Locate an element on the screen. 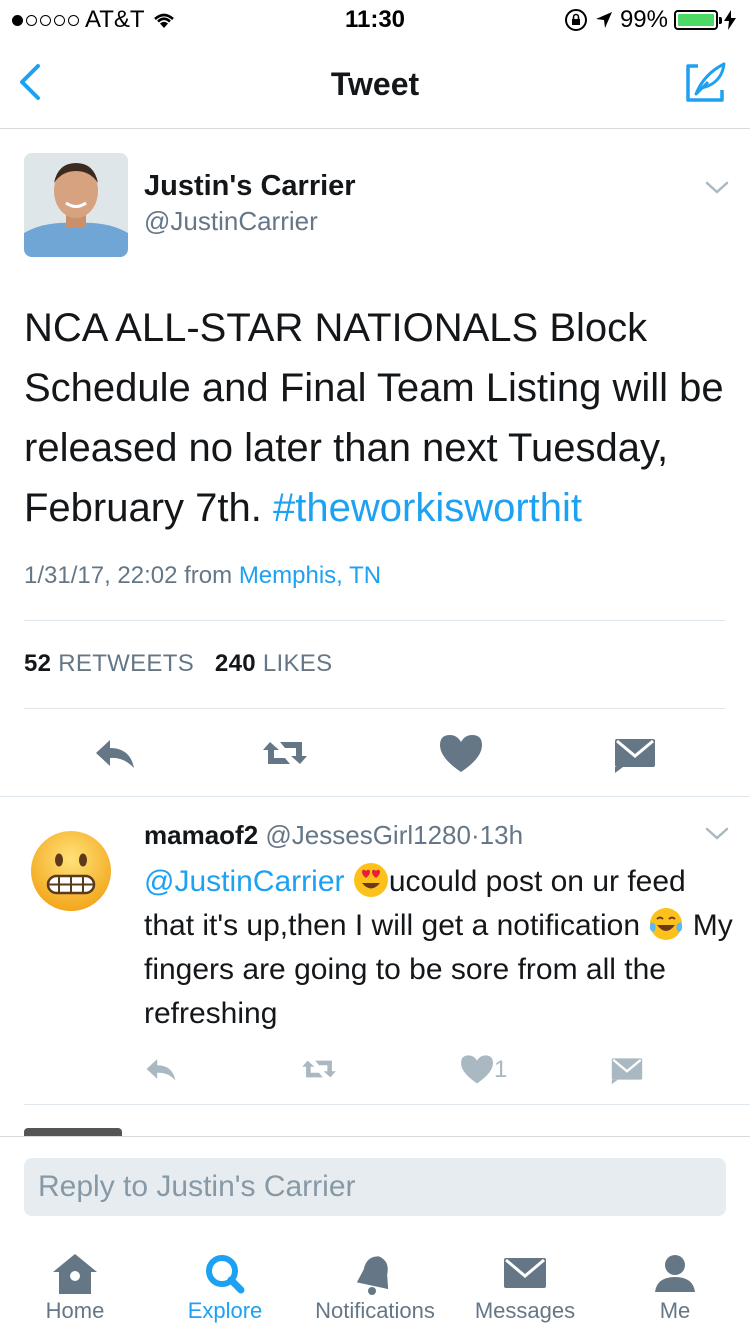  from-label: from is located at coordinates (208, 575).